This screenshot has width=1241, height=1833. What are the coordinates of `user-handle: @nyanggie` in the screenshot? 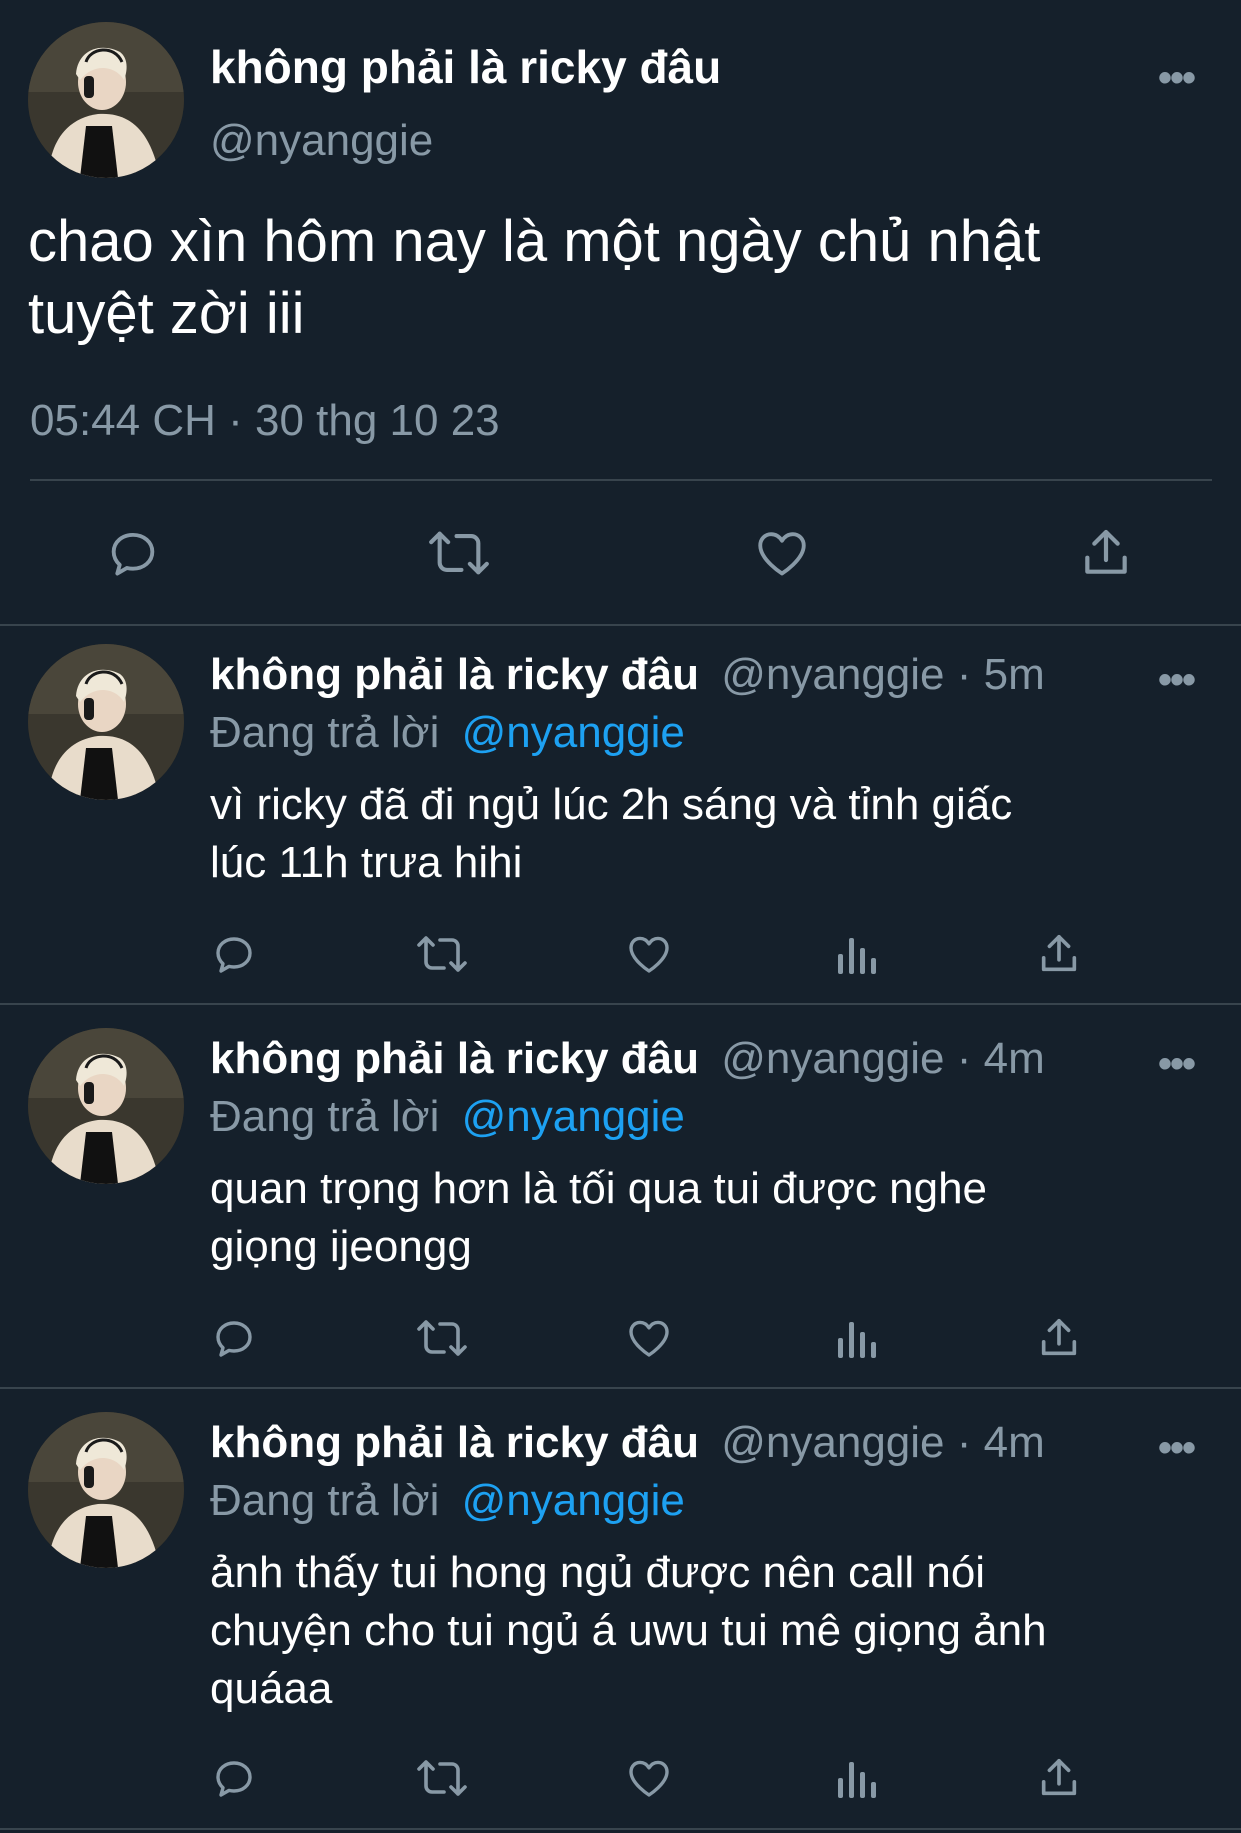 It's located at (321, 141).